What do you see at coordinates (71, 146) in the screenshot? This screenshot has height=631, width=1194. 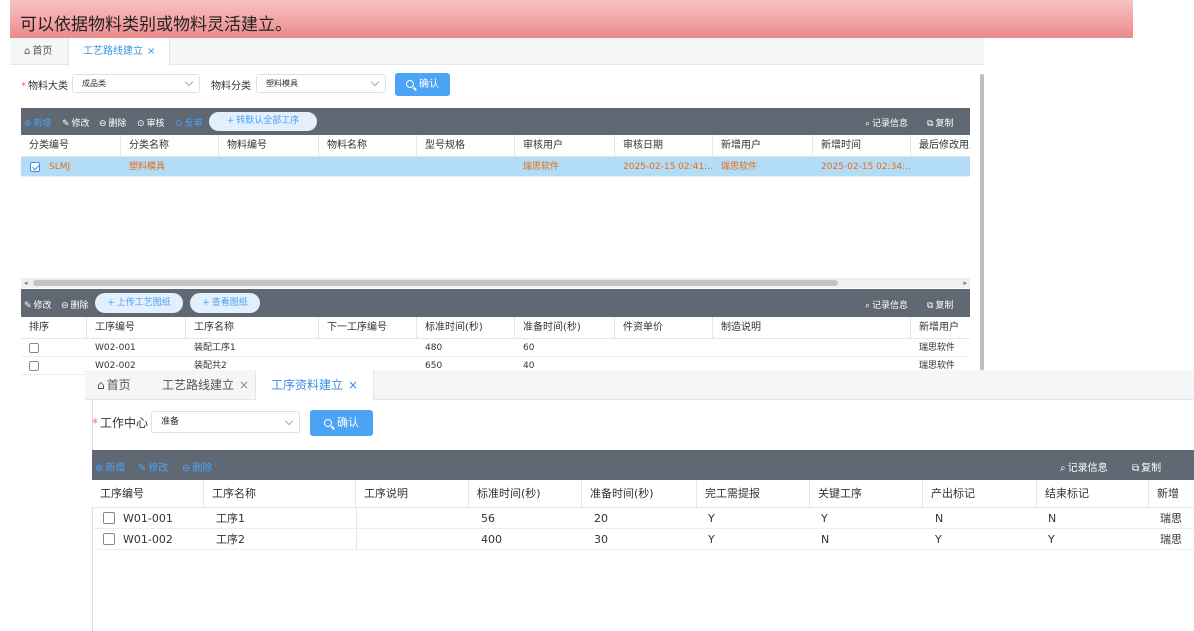 I see `column-header: 分类编号` at bounding box center [71, 146].